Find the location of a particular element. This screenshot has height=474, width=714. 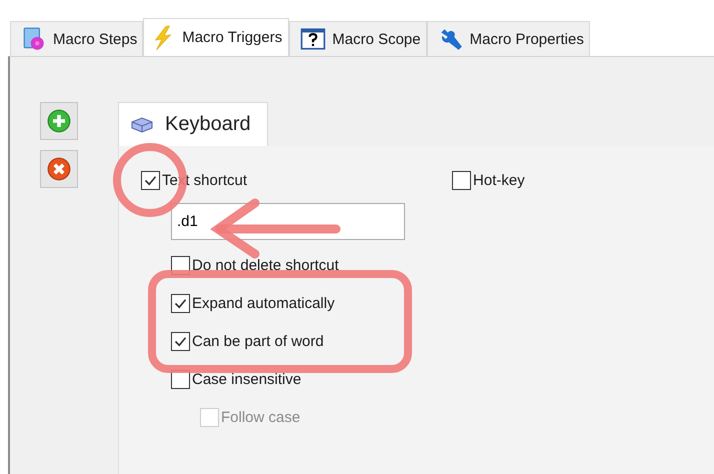

add-button is located at coordinates (59, 121).